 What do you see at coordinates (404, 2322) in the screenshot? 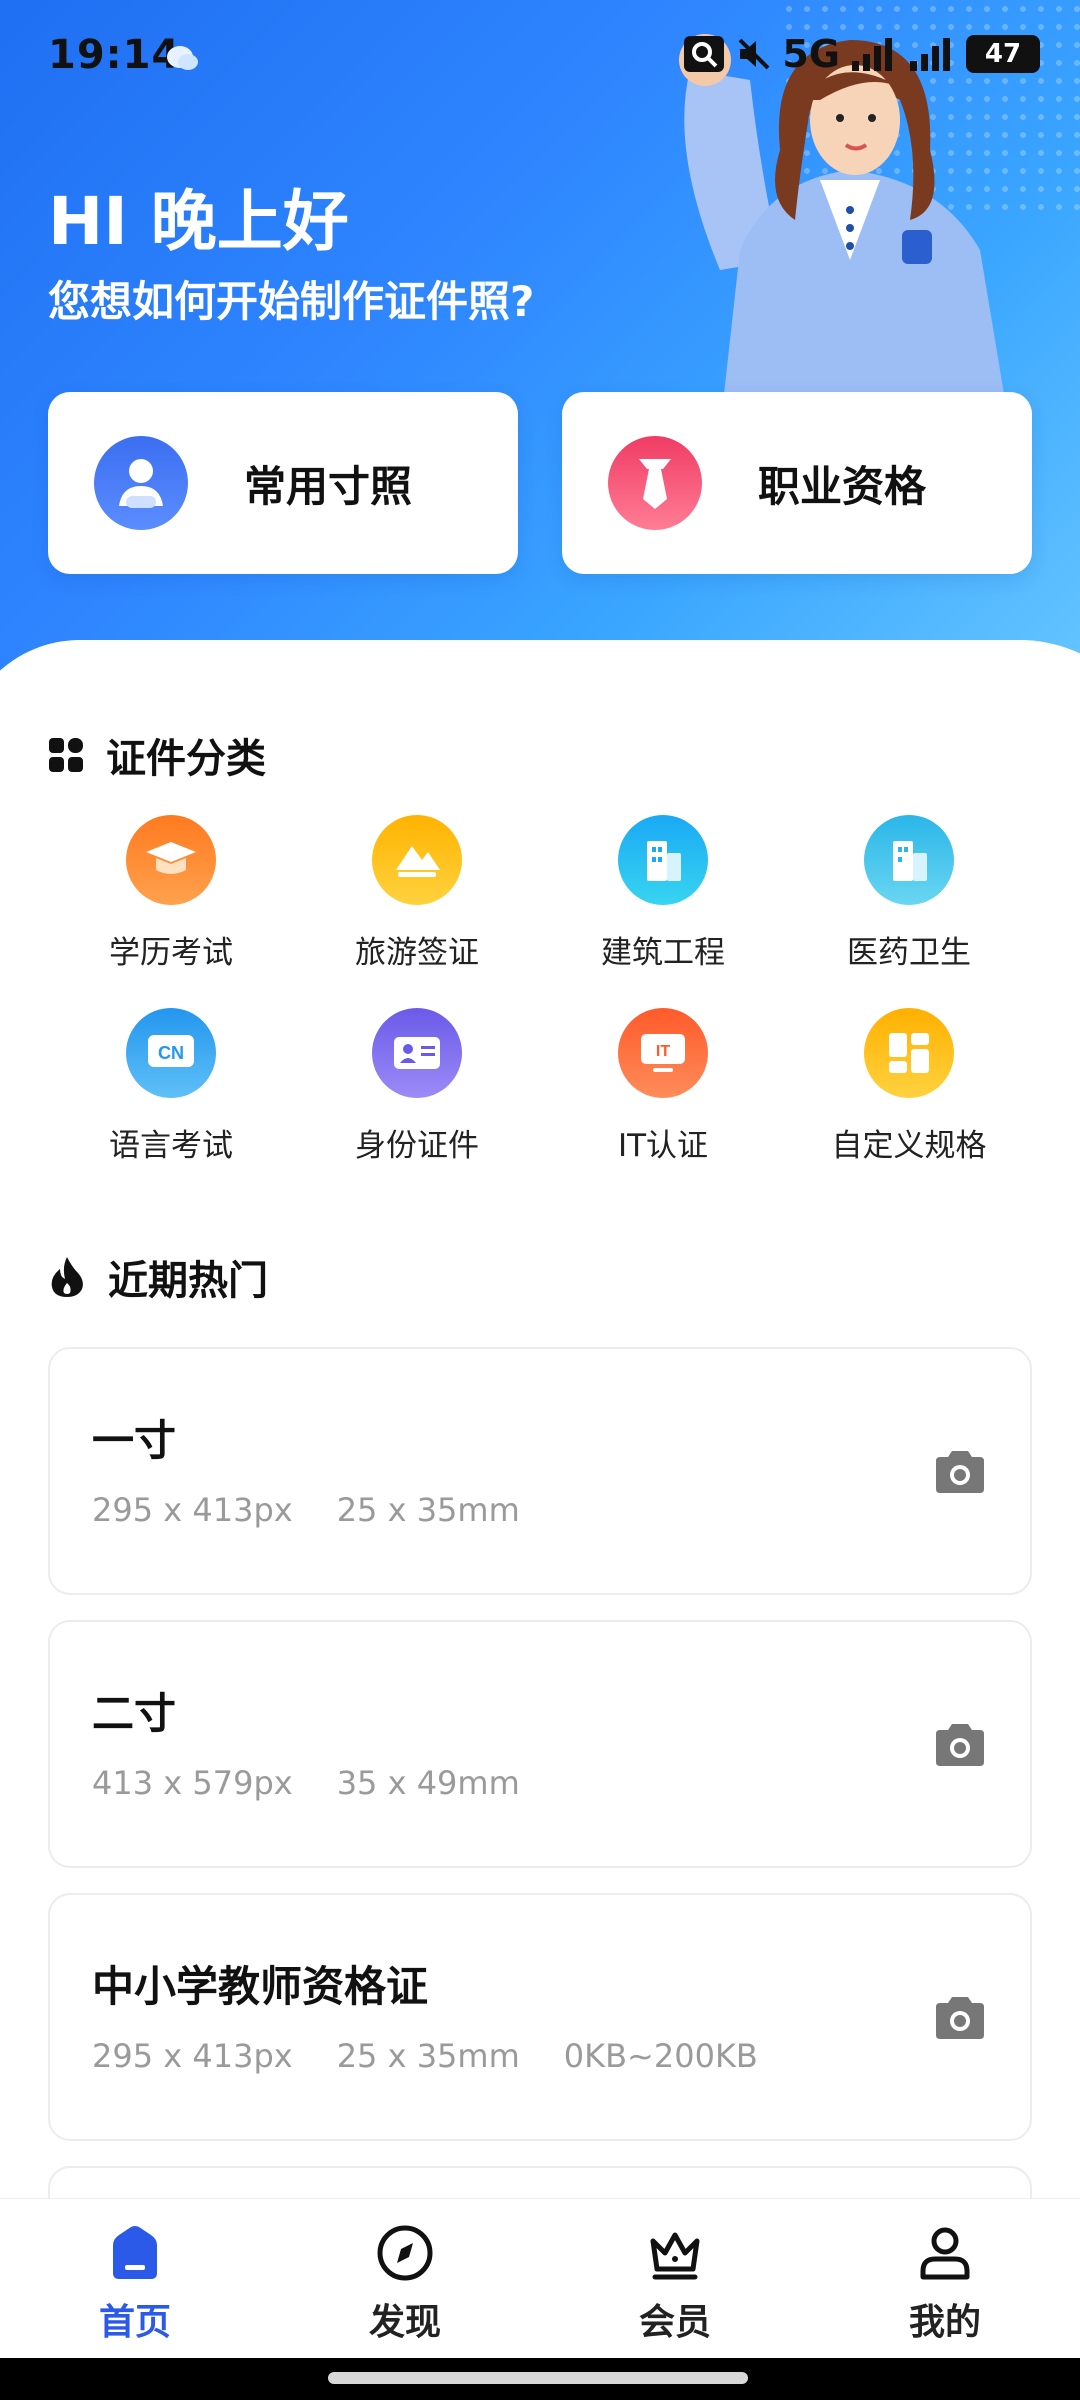
I see `nav-label: 发现` at bounding box center [404, 2322].